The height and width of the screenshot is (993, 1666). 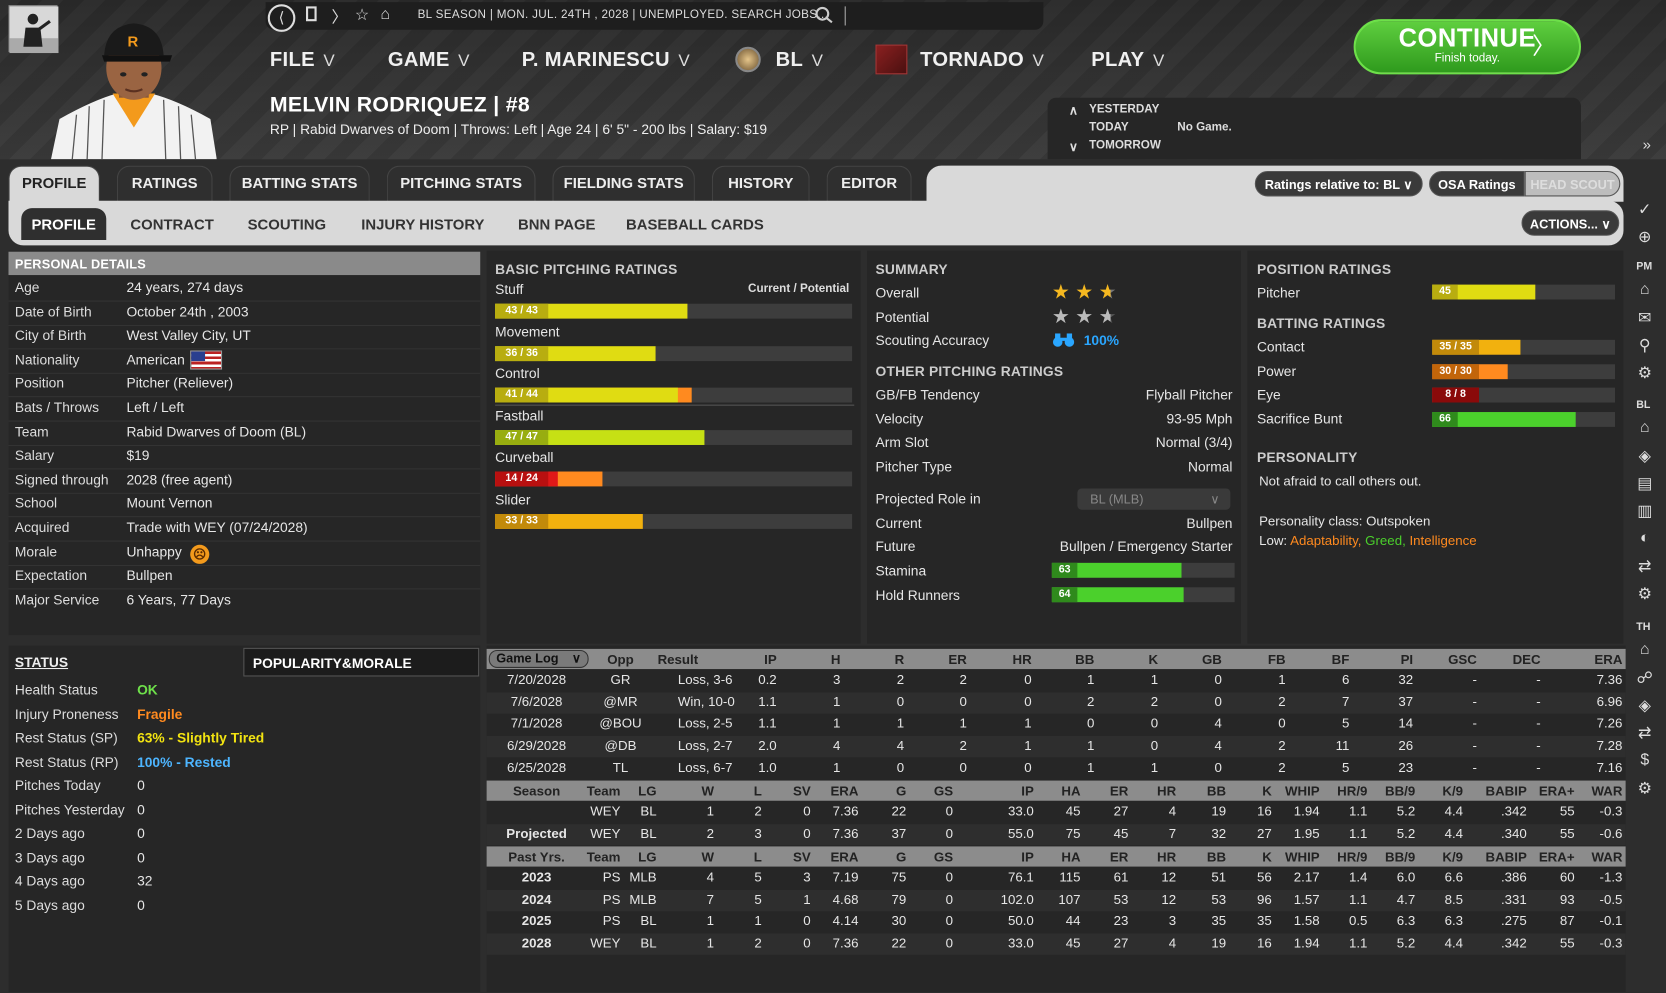 I want to click on nav-play: PLAY V, so click(x=1127, y=60).